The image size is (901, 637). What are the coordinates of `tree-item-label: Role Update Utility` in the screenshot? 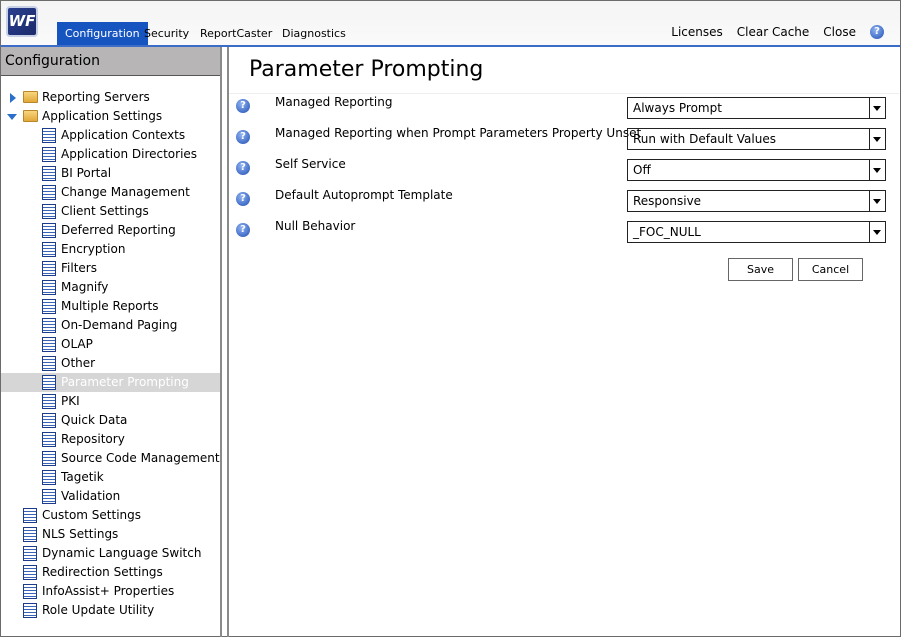 It's located at (98, 610).